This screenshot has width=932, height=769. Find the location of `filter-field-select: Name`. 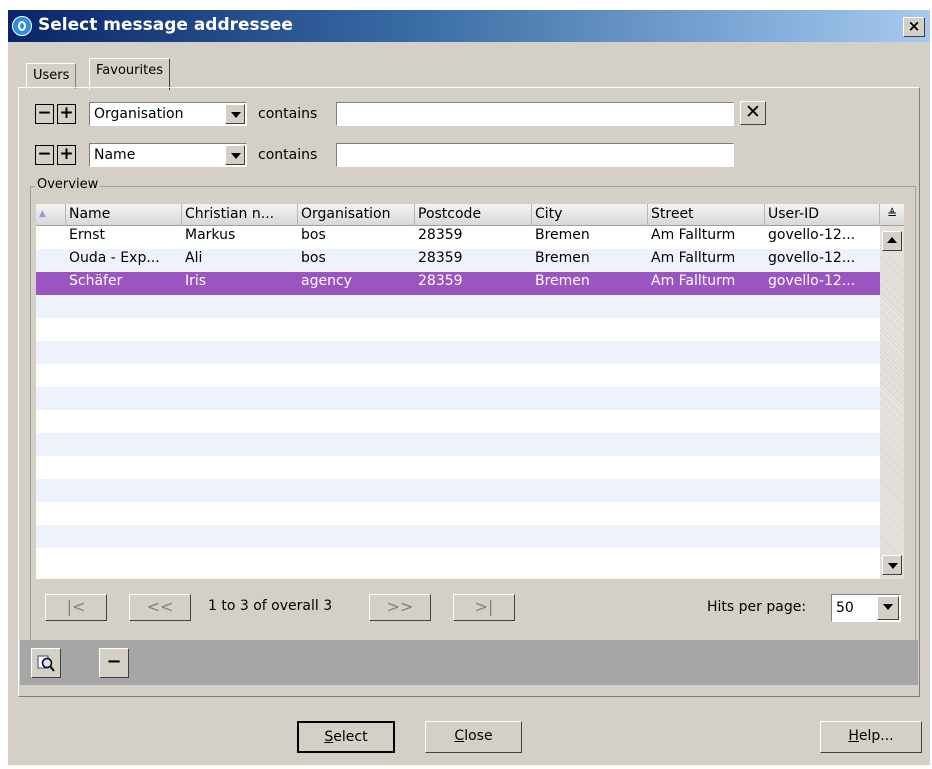

filter-field-select: Name is located at coordinates (168, 155).